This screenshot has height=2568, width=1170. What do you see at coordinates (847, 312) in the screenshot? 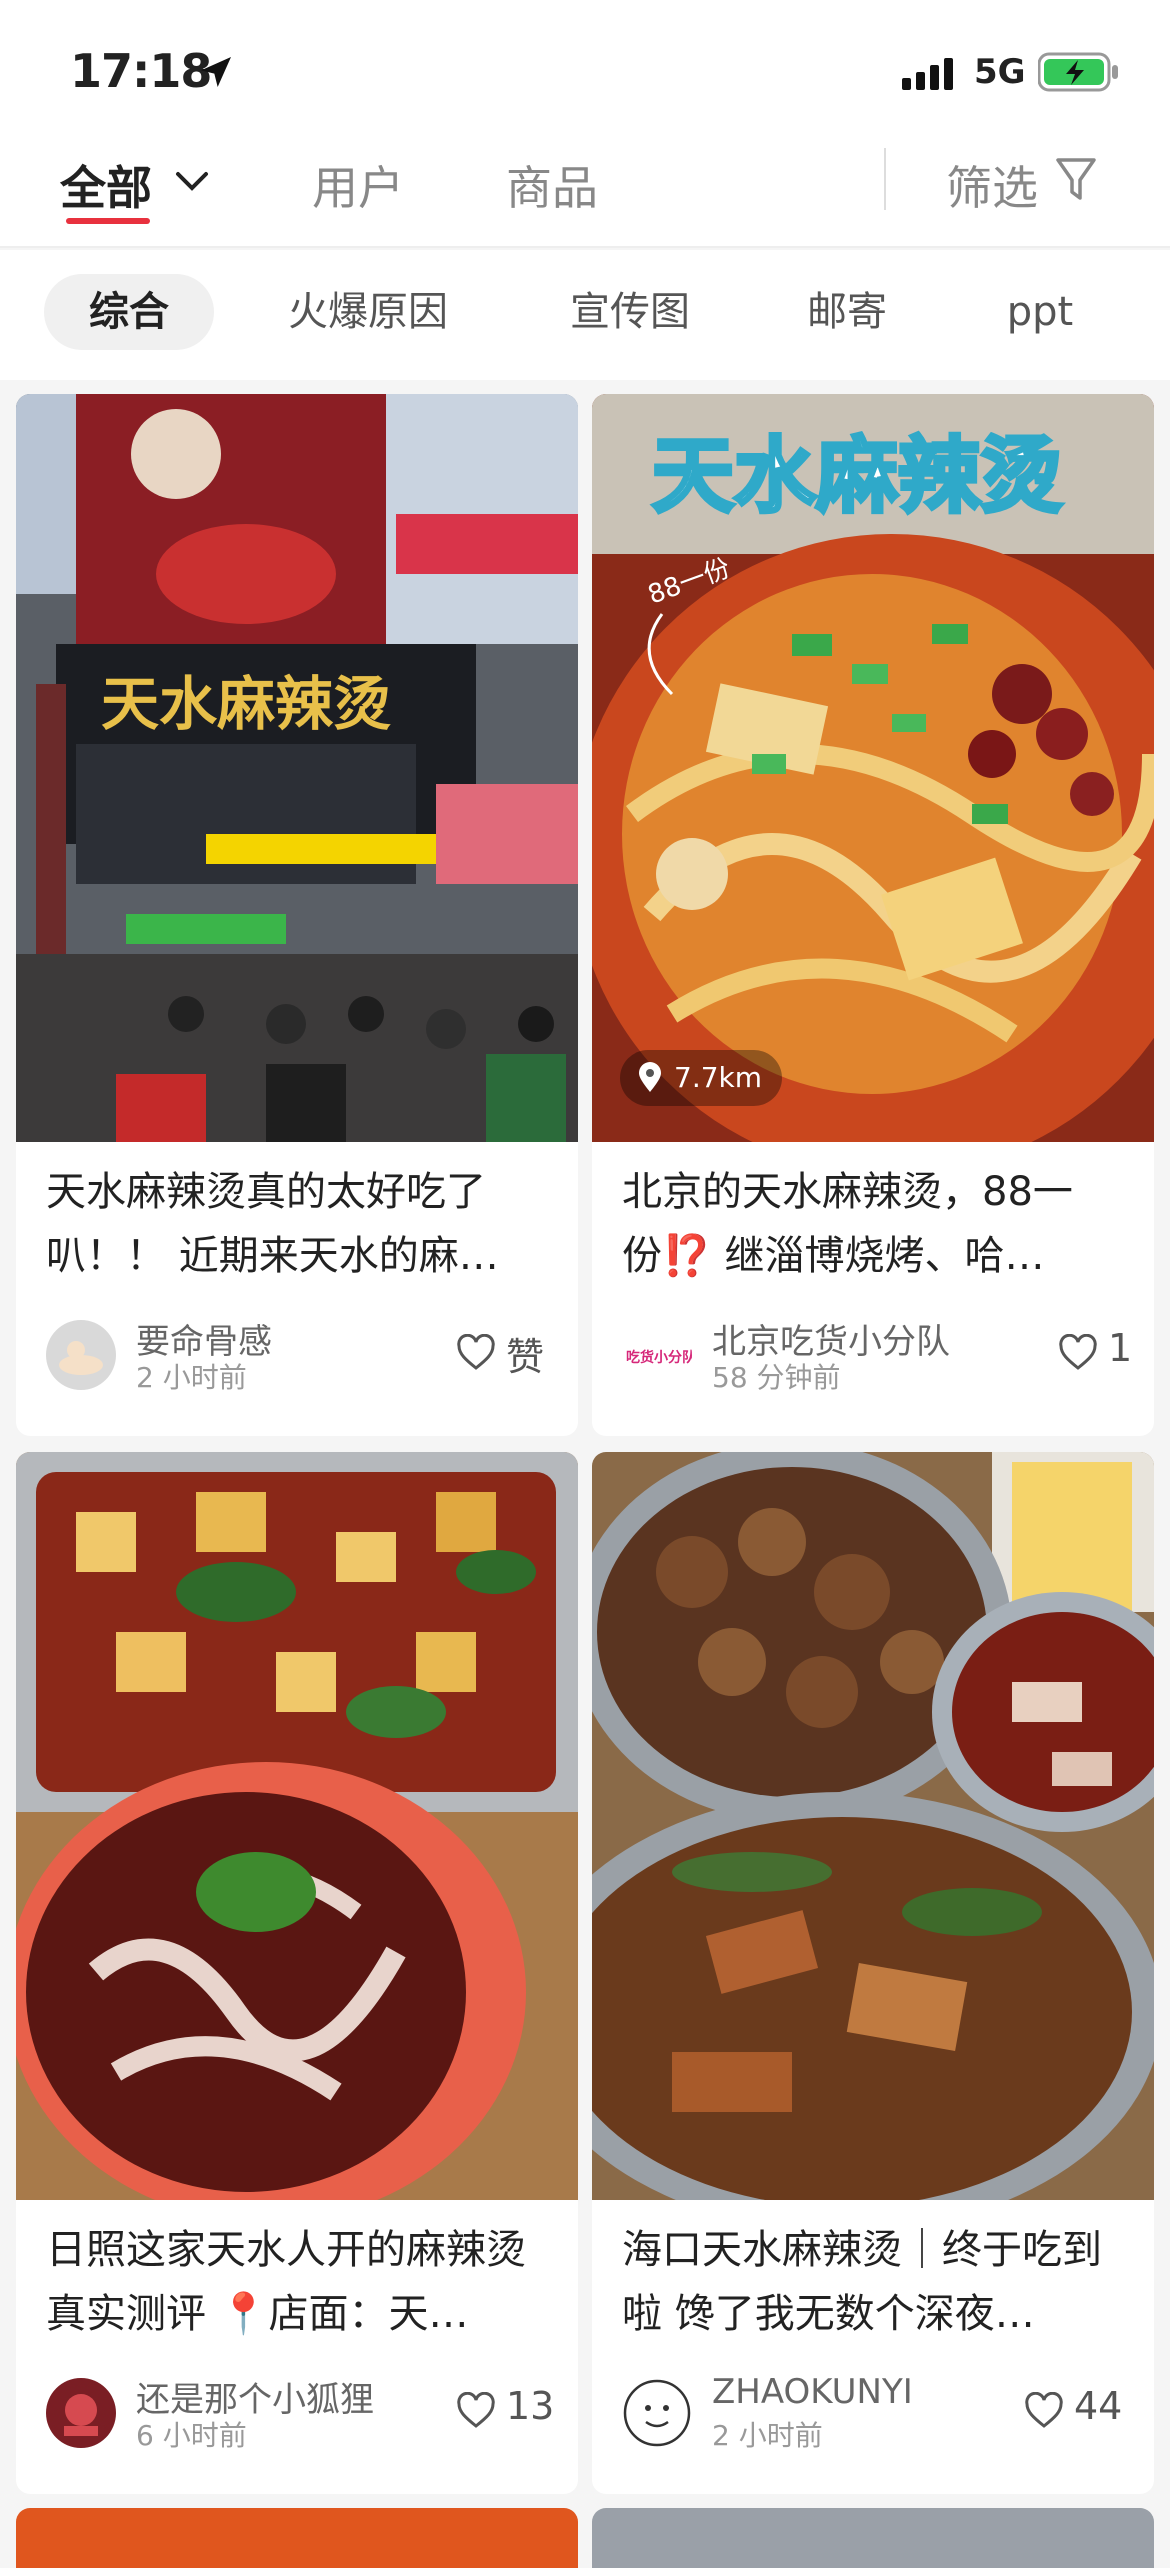
I see `chip-mail: 邮寄` at bounding box center [847, 312].